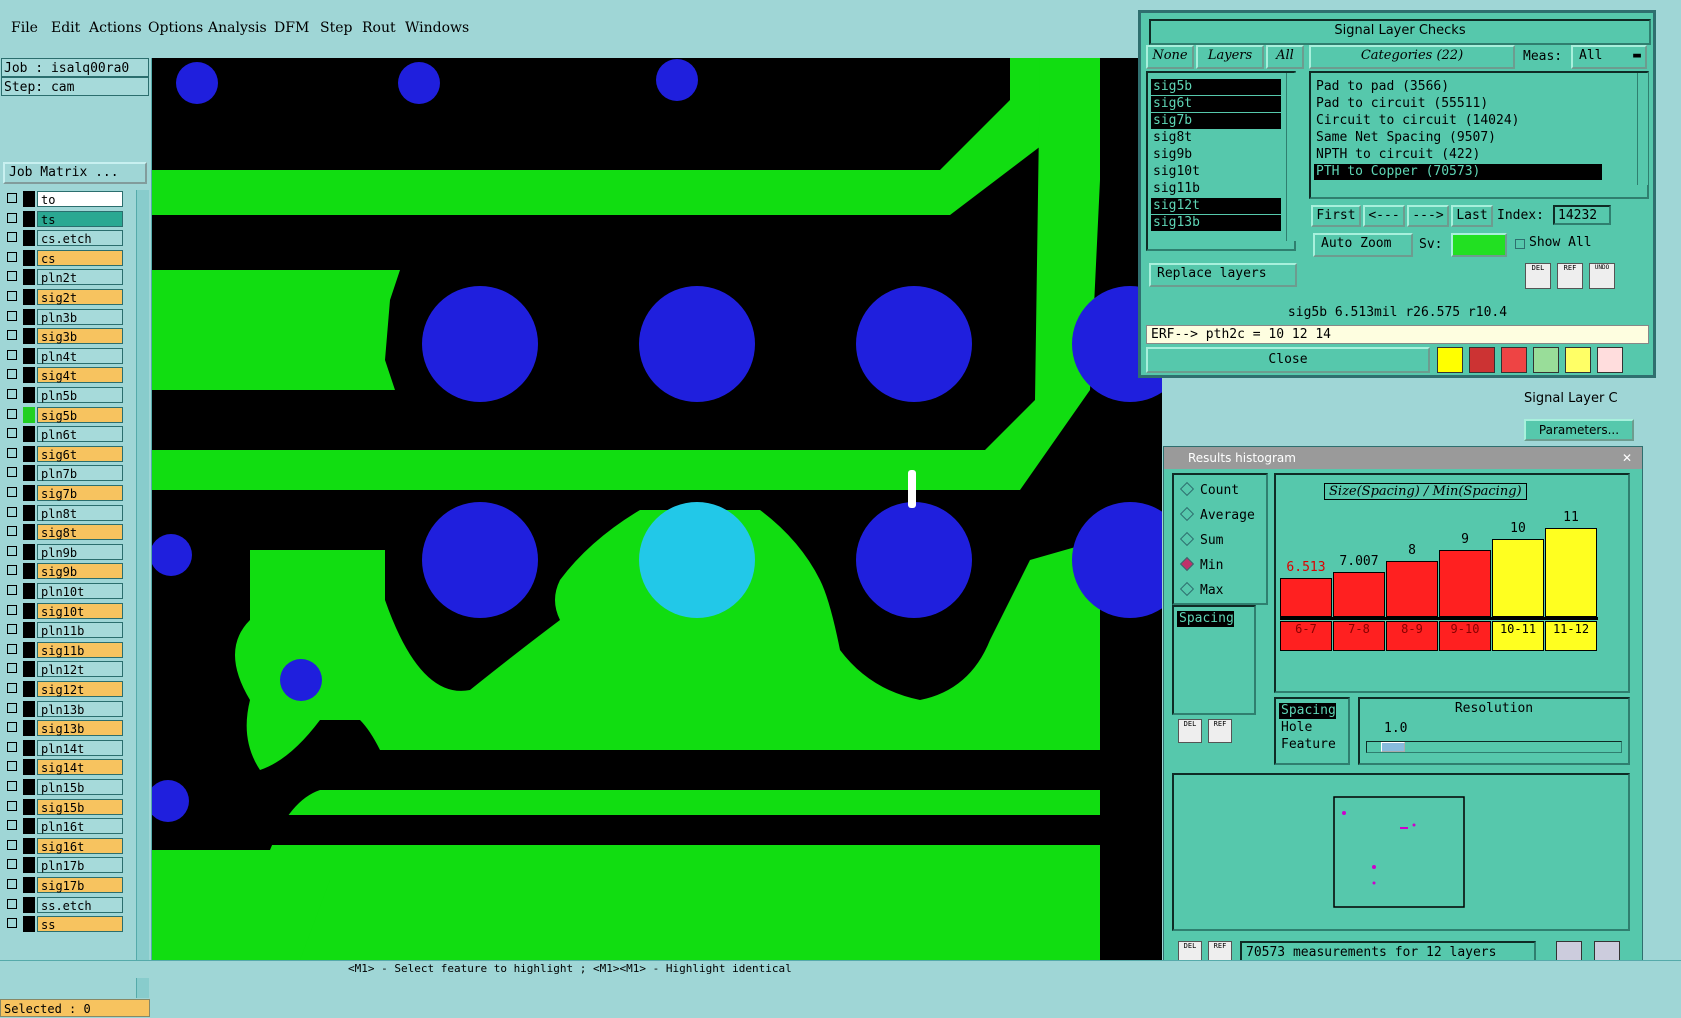 Image resolution: width=1681 pixels, height=1018 pixels. Describe the element at coordinates (1307, 745) in the screenshot. I see `type-item: Feature` at that location.